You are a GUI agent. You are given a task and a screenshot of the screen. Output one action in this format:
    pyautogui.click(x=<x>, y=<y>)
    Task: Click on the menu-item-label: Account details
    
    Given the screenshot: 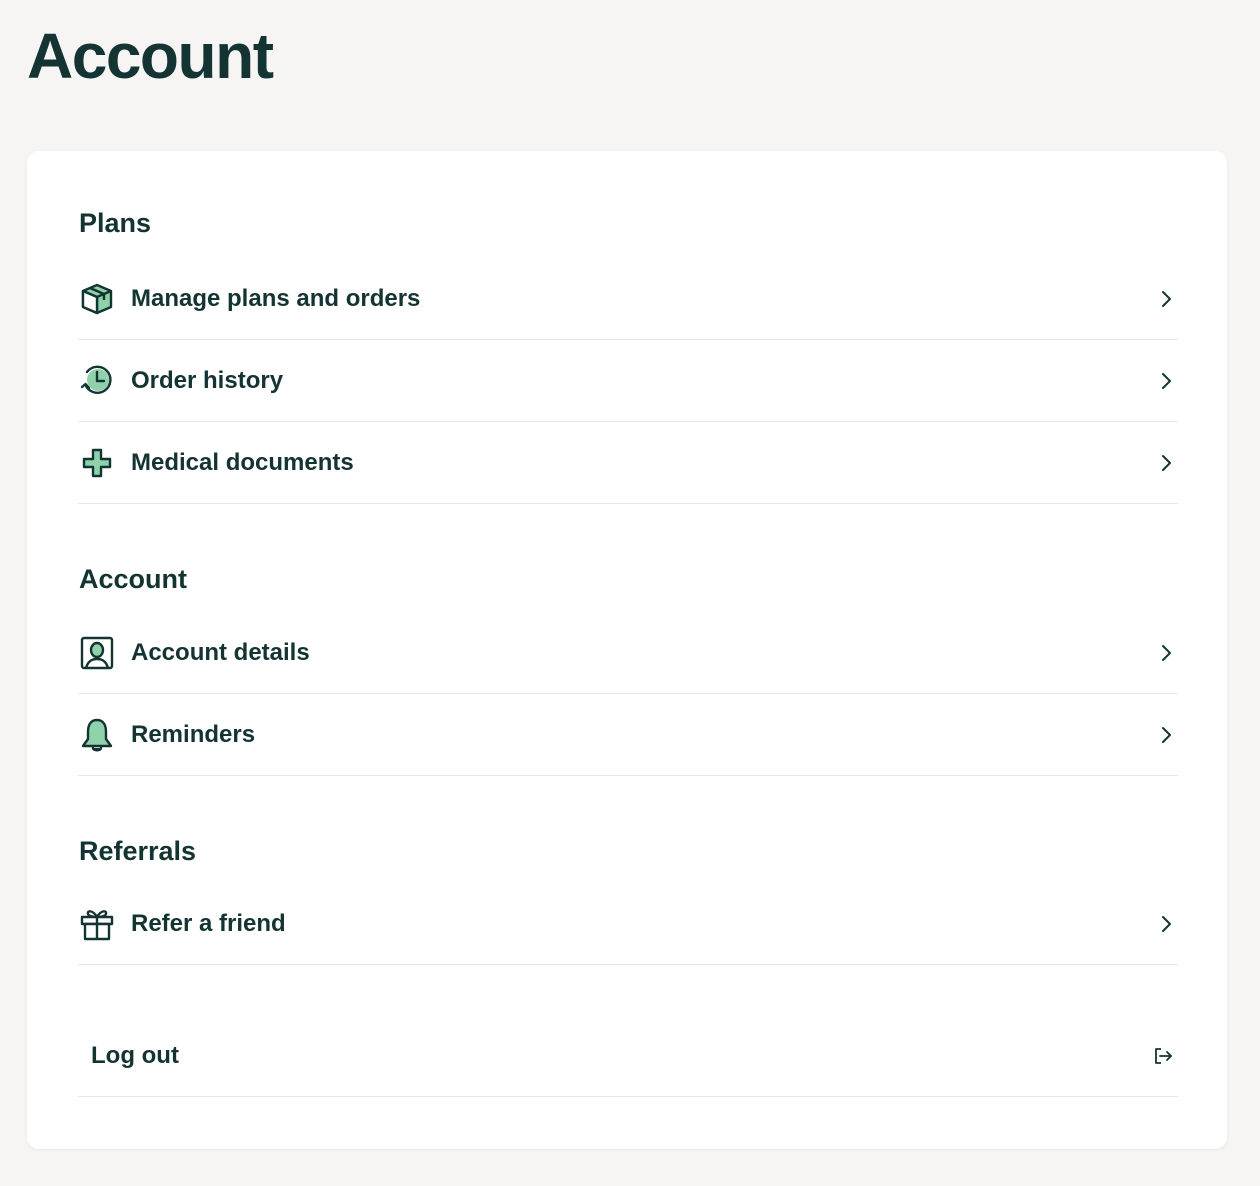 What is the action you would take?
    pyautogui.click(x=220, y=652)
    